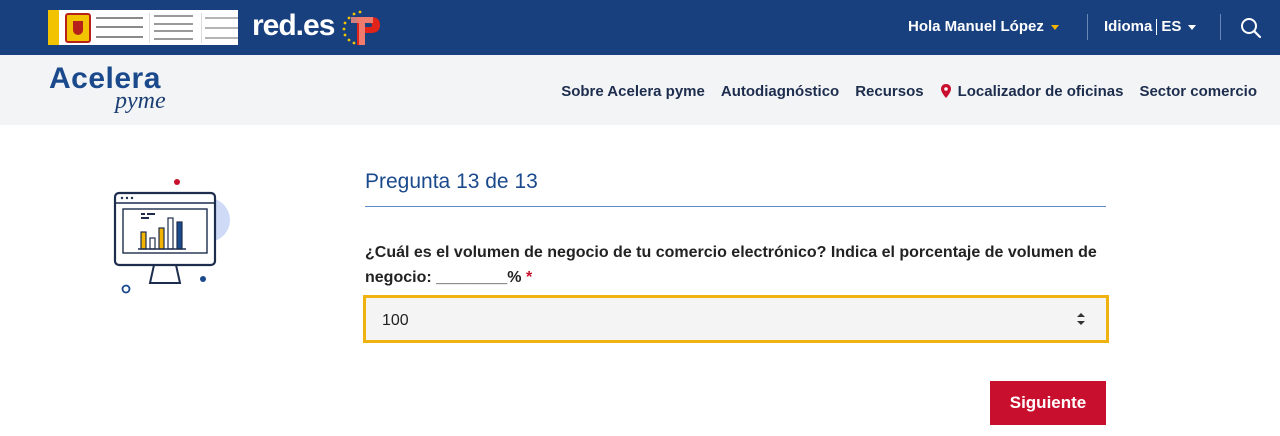 The image size is (1280, 436). Describe the element at coordinates (735, 206) in the screenshot. I see `title-divider` at that location.